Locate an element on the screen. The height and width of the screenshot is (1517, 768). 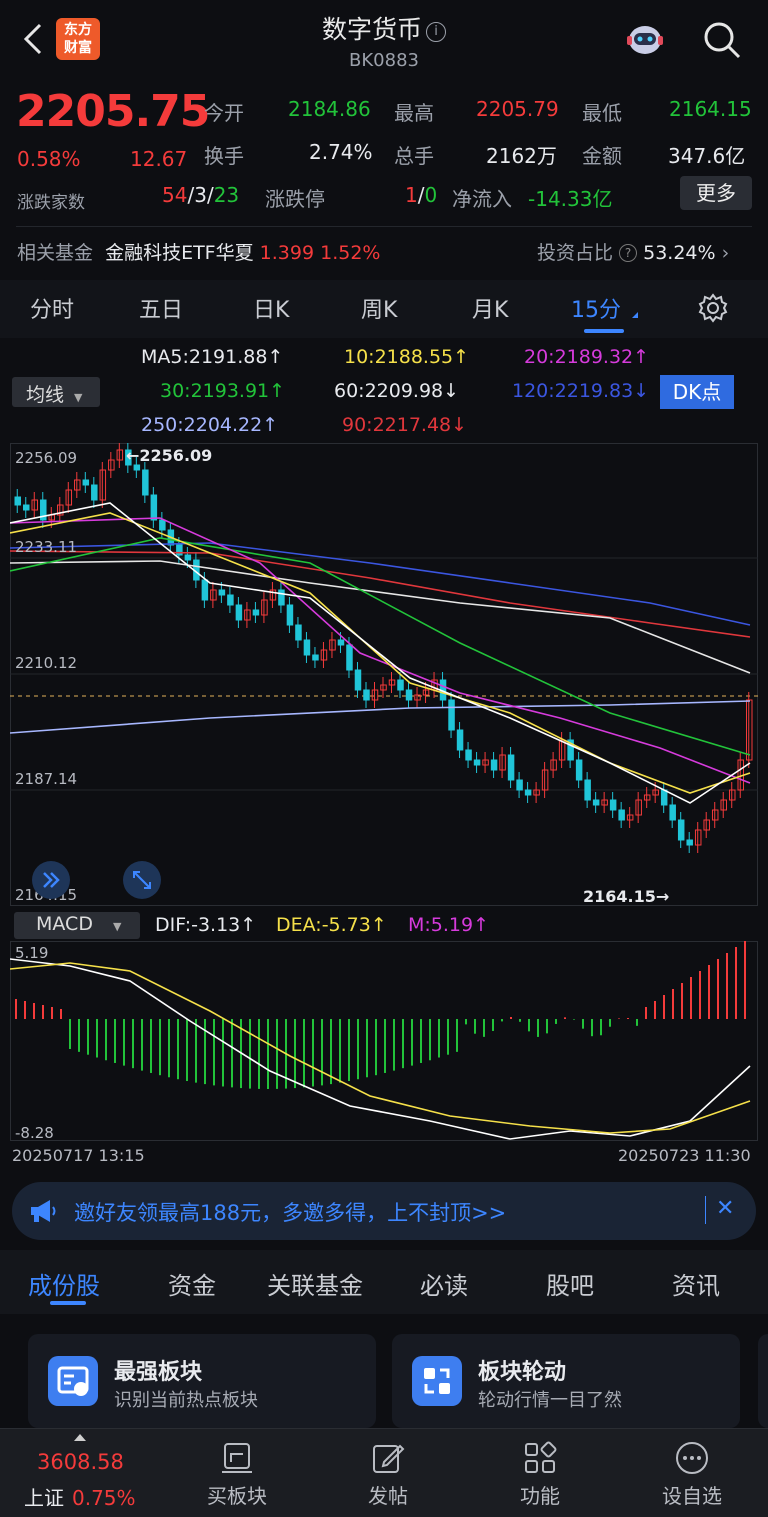
macd-select-label: MACD is located at coordinates (64, 924).